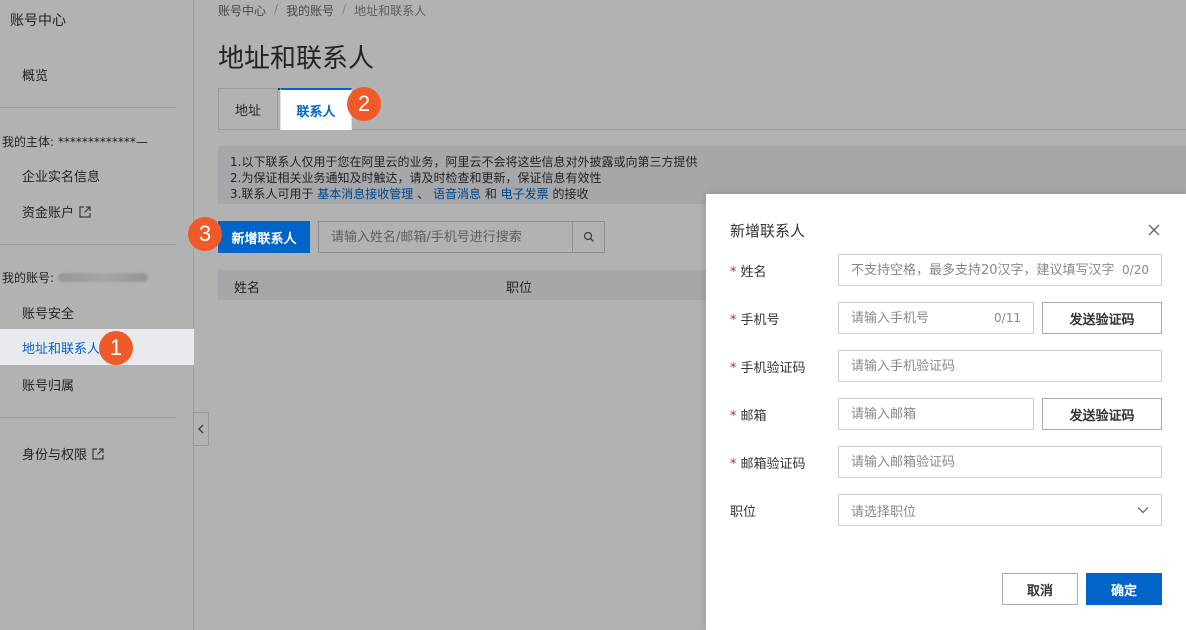  What do you see at coordinates (364, 104) in the screenshot?
I see `step-badge-2: 2` at bounding box center [364, 104].